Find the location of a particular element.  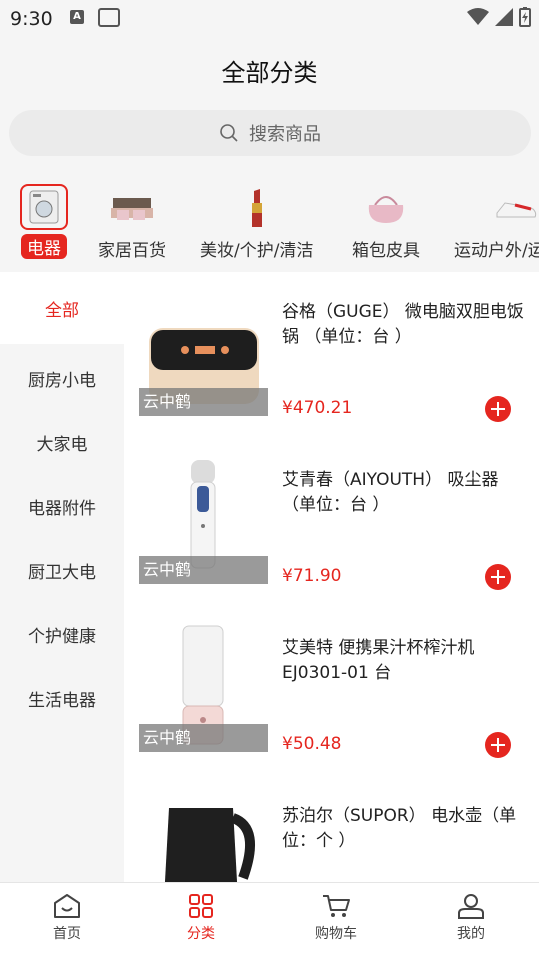

tab-category: 分类 is located at coordinates (201, 918).